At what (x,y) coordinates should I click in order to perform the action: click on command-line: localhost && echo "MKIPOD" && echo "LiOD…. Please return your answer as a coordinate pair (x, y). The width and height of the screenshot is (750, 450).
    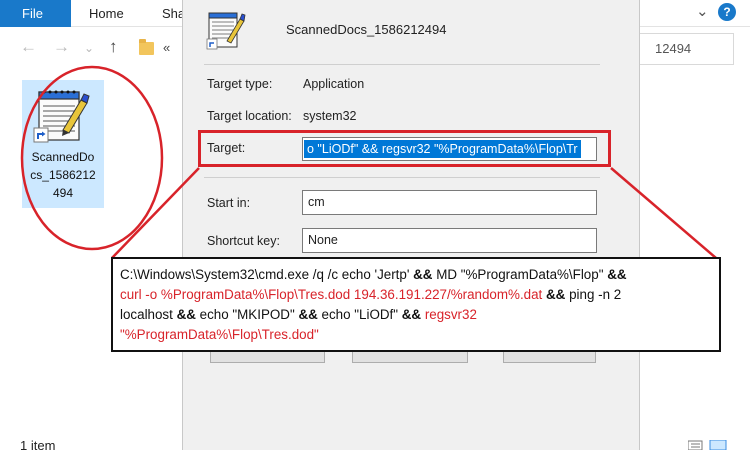
    Looking at the image, I should click on (416, 315).